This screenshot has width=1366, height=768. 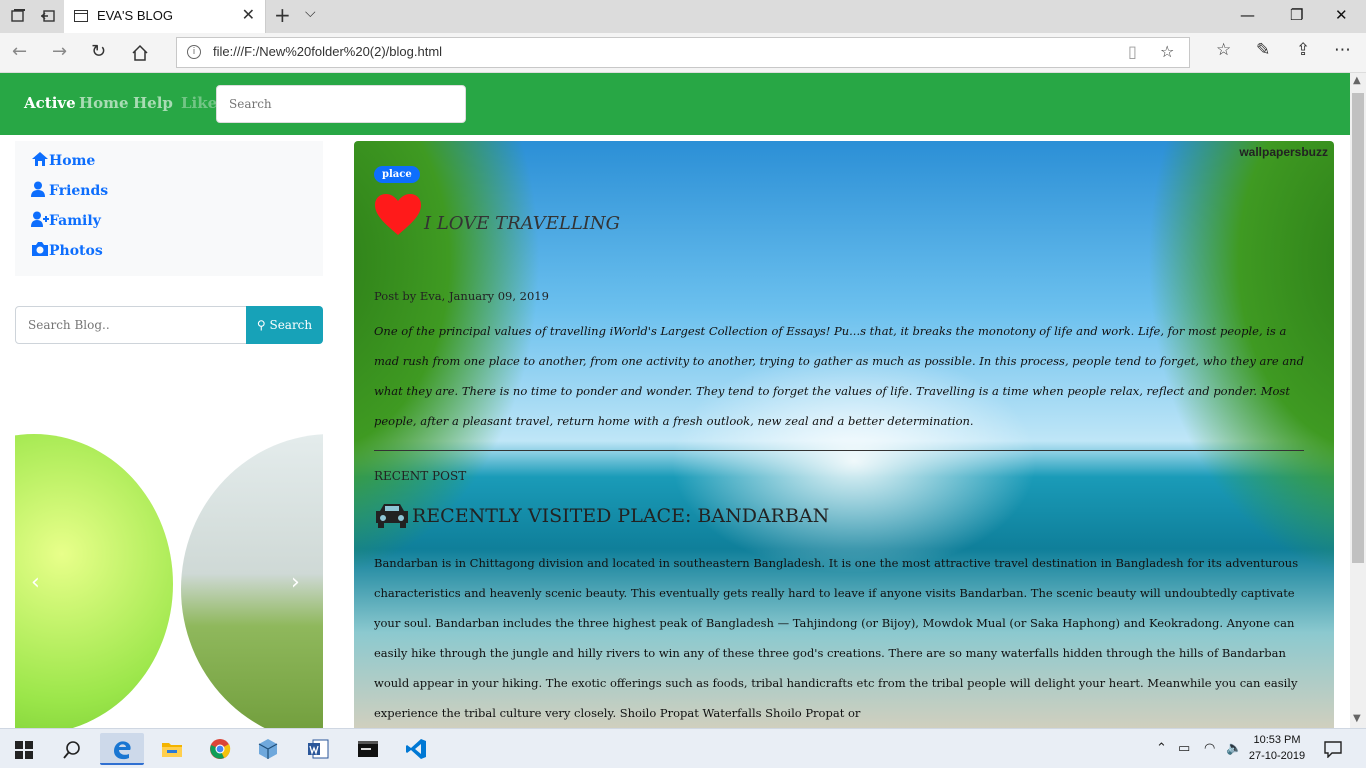 What do you see at coordinates (1303, 50) in the screenshot?
I see `share-icon: ⇪` at bounding box center [1303, 50].